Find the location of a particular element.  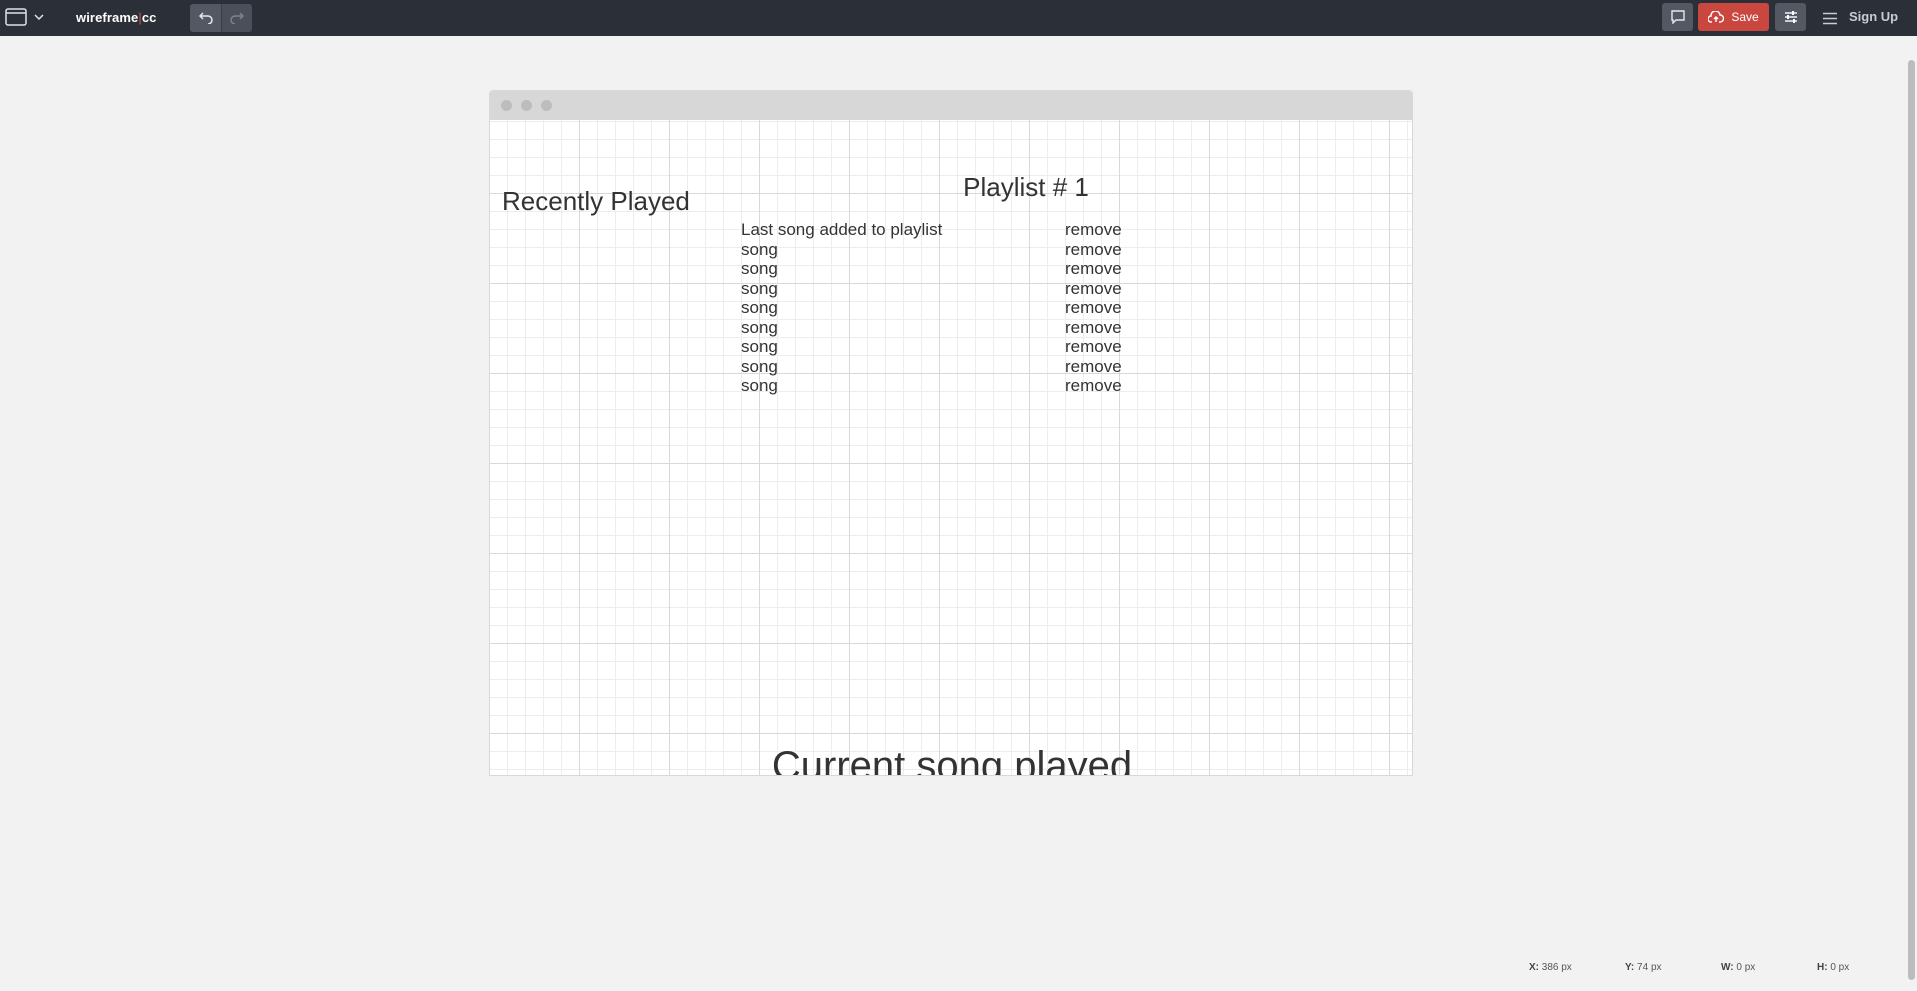

window-dot-maximize is located at coordinates (546, 105).